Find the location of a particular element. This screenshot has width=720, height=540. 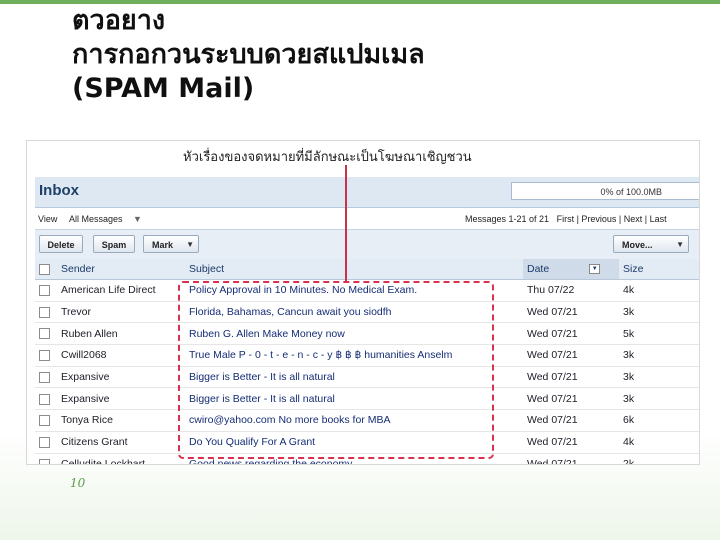

title-line-3: (SPAM Mail) is located at coordinates (163, 88).